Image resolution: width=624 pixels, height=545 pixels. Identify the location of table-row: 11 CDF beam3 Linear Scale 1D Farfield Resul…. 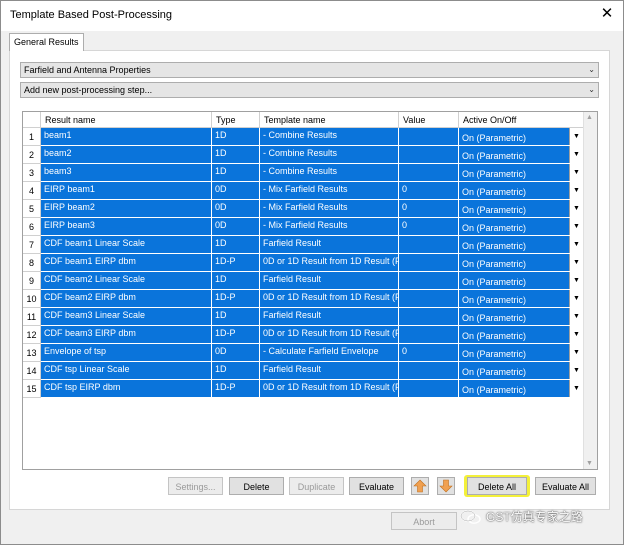
(310, 317).